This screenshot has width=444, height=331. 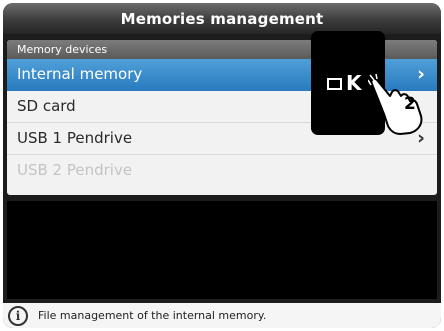 I want to click on list-item-label: SD card, so click(x=46, y=106).